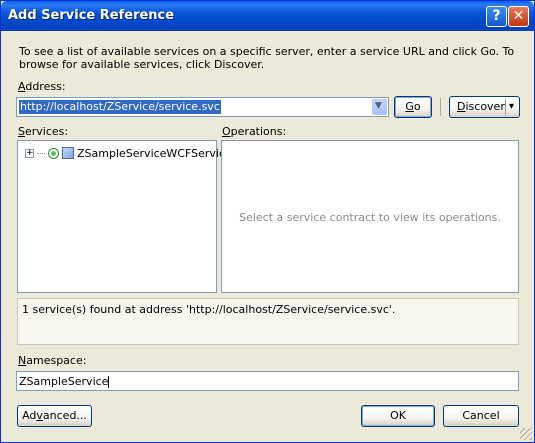 This screenshot has width=535, height=443. What do you see at coordinates (29, 153) in the screenshot?
I see `expand-icon: +` at bounding box center [29, 153].